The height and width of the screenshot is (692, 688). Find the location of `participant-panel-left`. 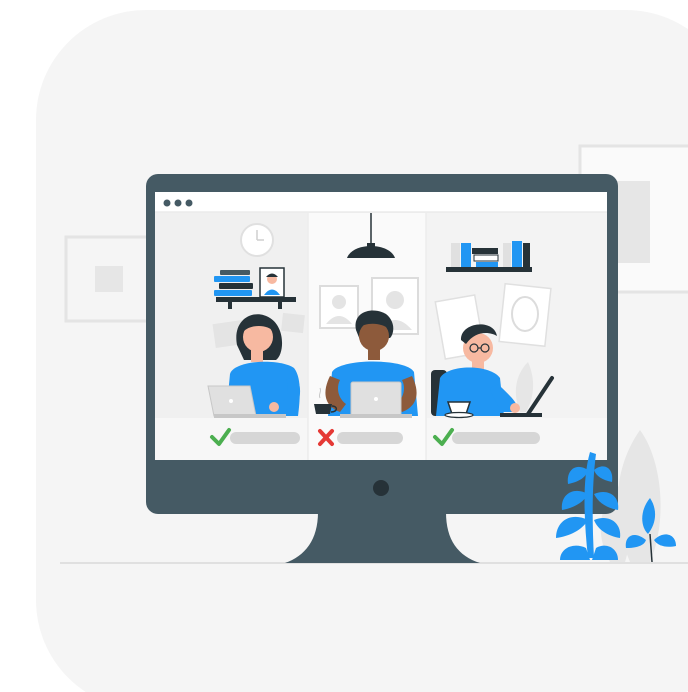

participant-panel-left is located at coordinates (231, 329).